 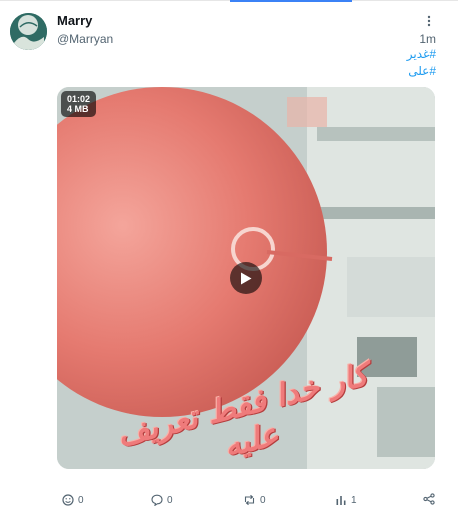 I want to click on hashtag-link: #غدیر, so click(x=421, y=54).